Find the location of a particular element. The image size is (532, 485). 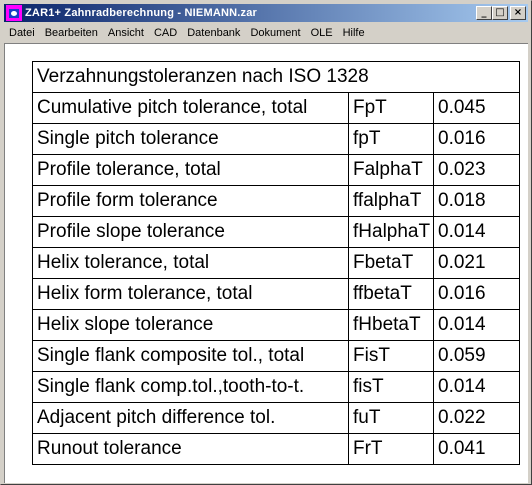

tolerance-symbol: fuT is located at coordinates (391, 418).